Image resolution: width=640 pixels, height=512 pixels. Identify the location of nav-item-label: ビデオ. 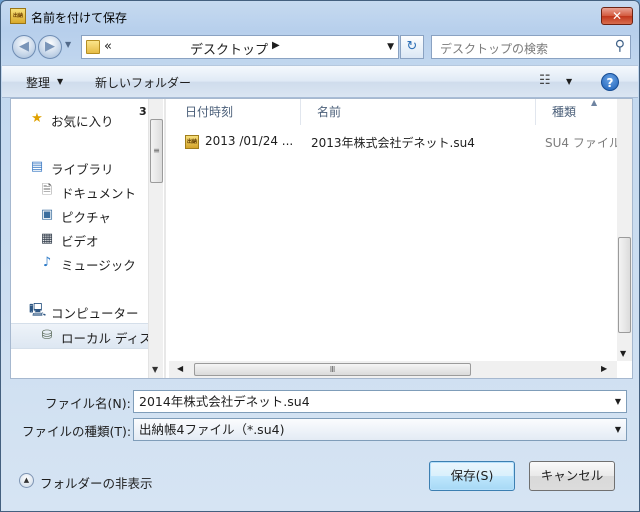
(80, 241).